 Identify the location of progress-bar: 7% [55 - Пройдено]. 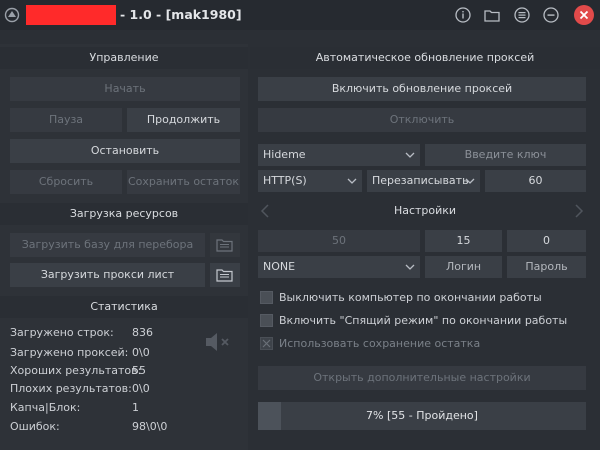
(422, 416).